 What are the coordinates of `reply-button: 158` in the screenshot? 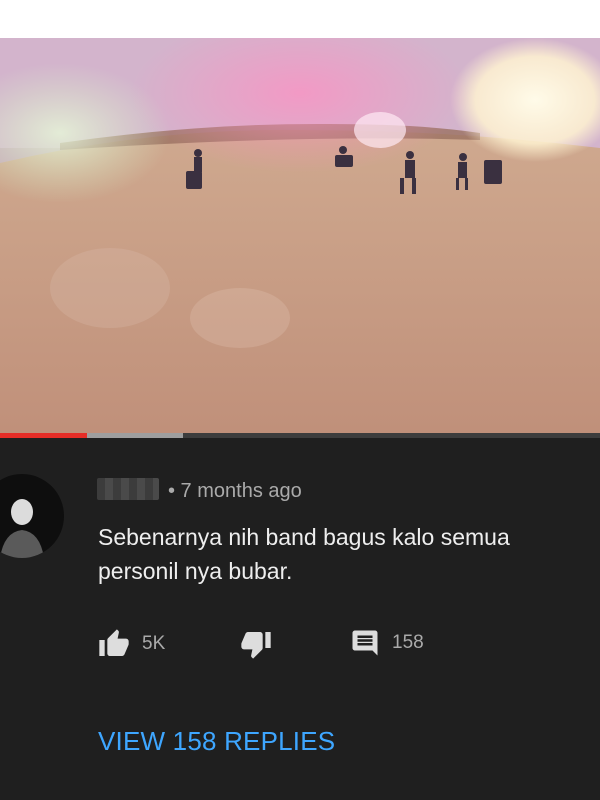 It's located at (387, 643).